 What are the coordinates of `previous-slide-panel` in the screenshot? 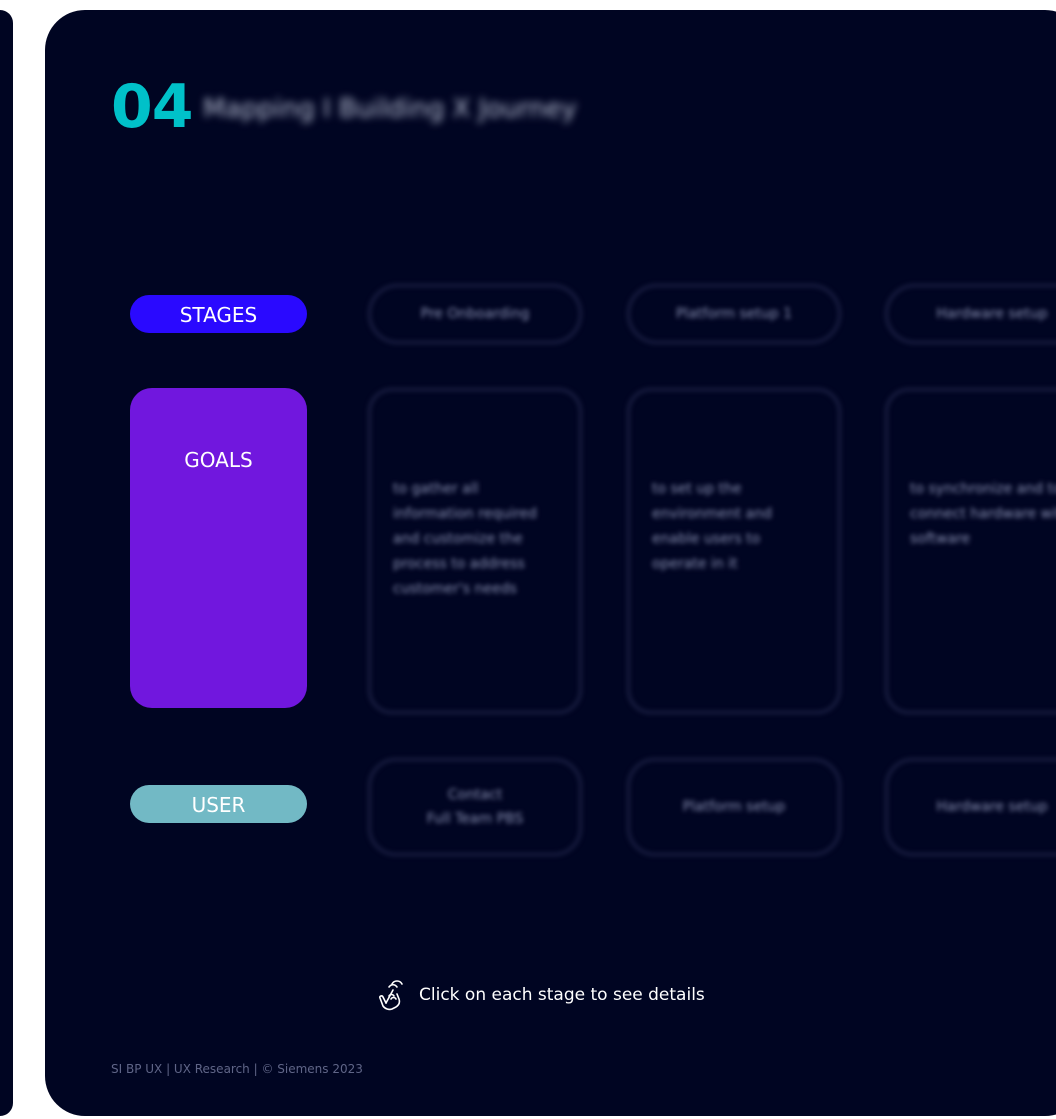 It's located at (6, 563).